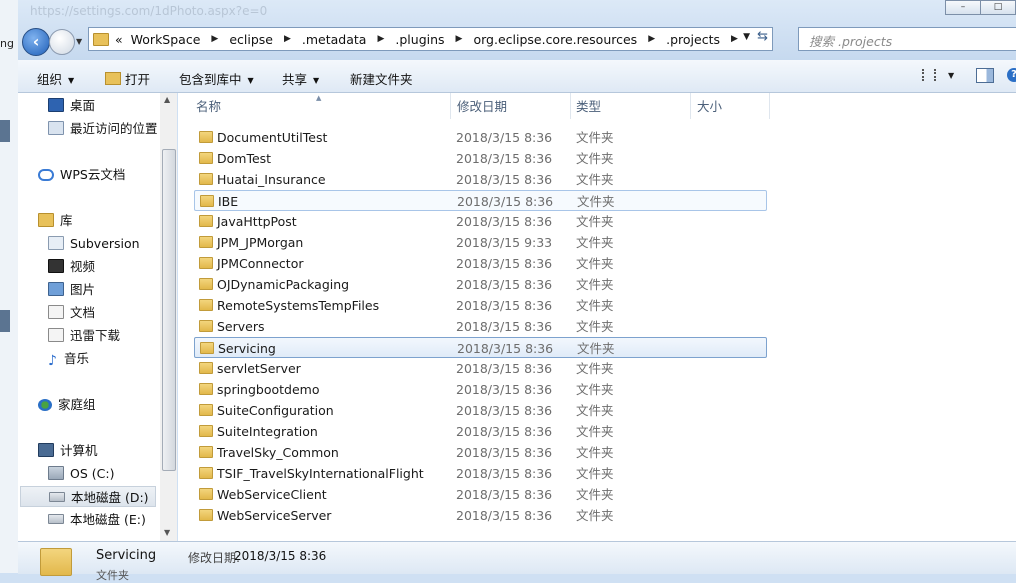 Image resolution: width=1016 pixels, height=583 pixels. I want to click on file-row: RemoteSystemsTempFiles 2018/3/15 8:36 文件夹, so click(480, 305).